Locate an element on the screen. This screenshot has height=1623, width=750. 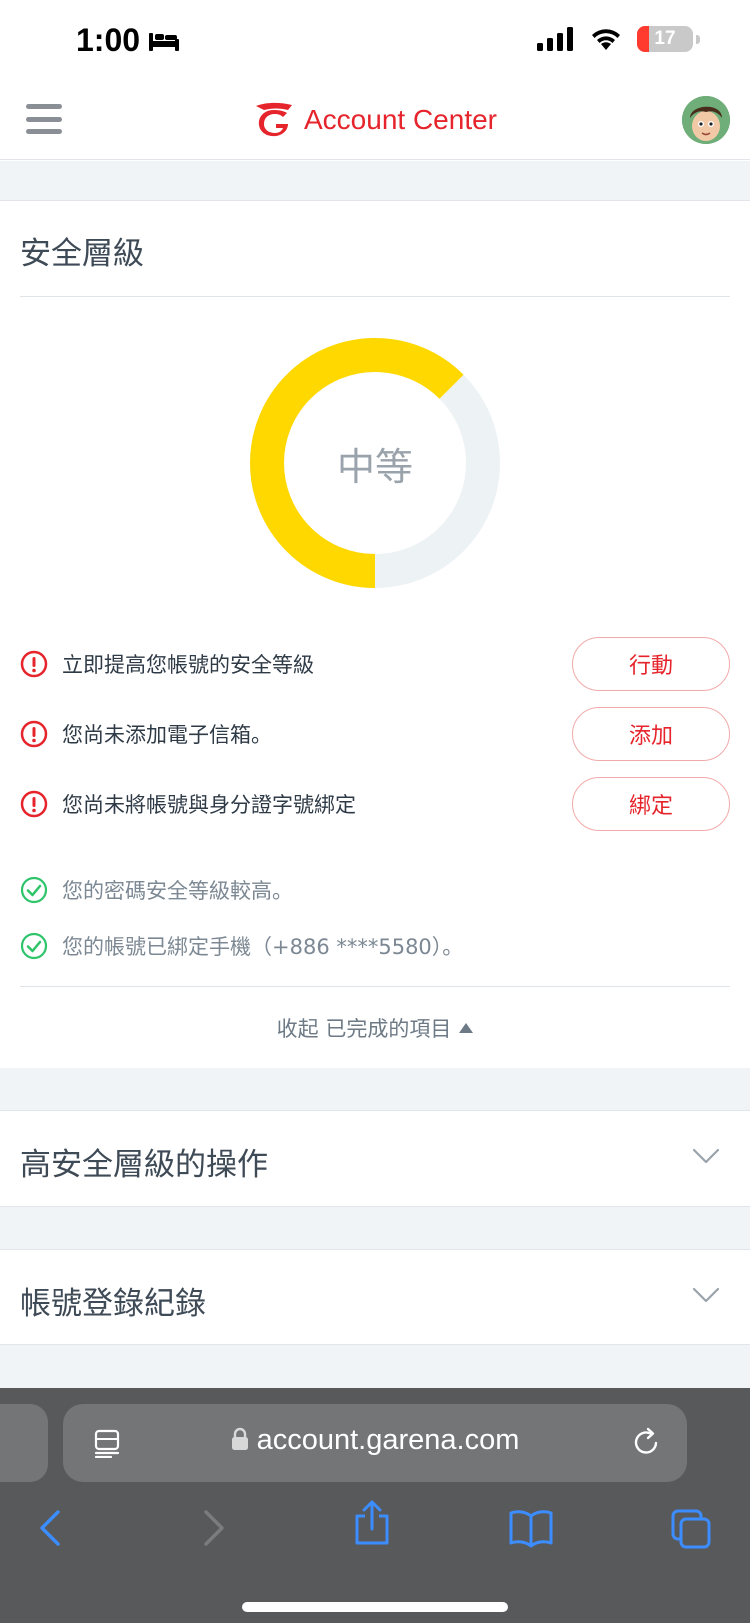
status-indicators: 17 is located at coordinates (618, 39).